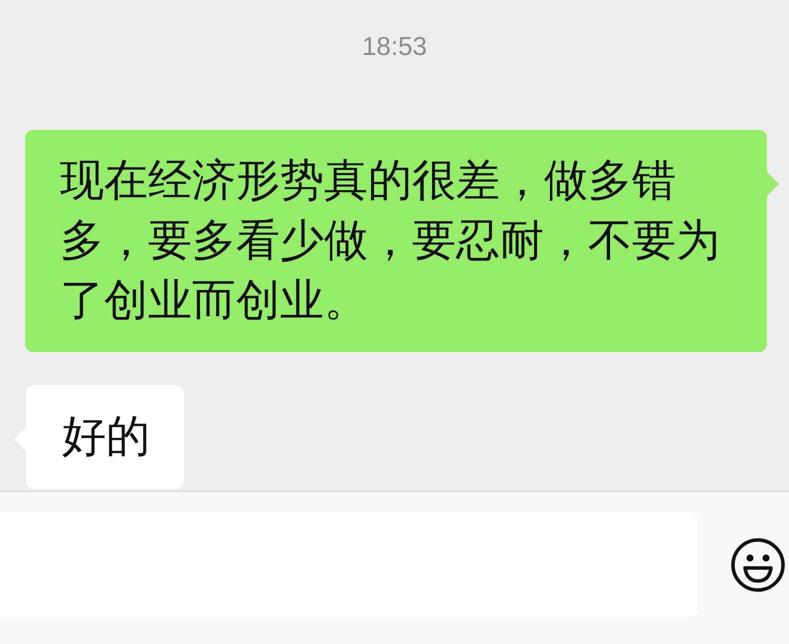 The width and height of the screenshot is (789, 644). What do you see at coordinates (395, 46) in the screenshot?
I see `timestamp: 18:53` at bounding box center [395, 46].